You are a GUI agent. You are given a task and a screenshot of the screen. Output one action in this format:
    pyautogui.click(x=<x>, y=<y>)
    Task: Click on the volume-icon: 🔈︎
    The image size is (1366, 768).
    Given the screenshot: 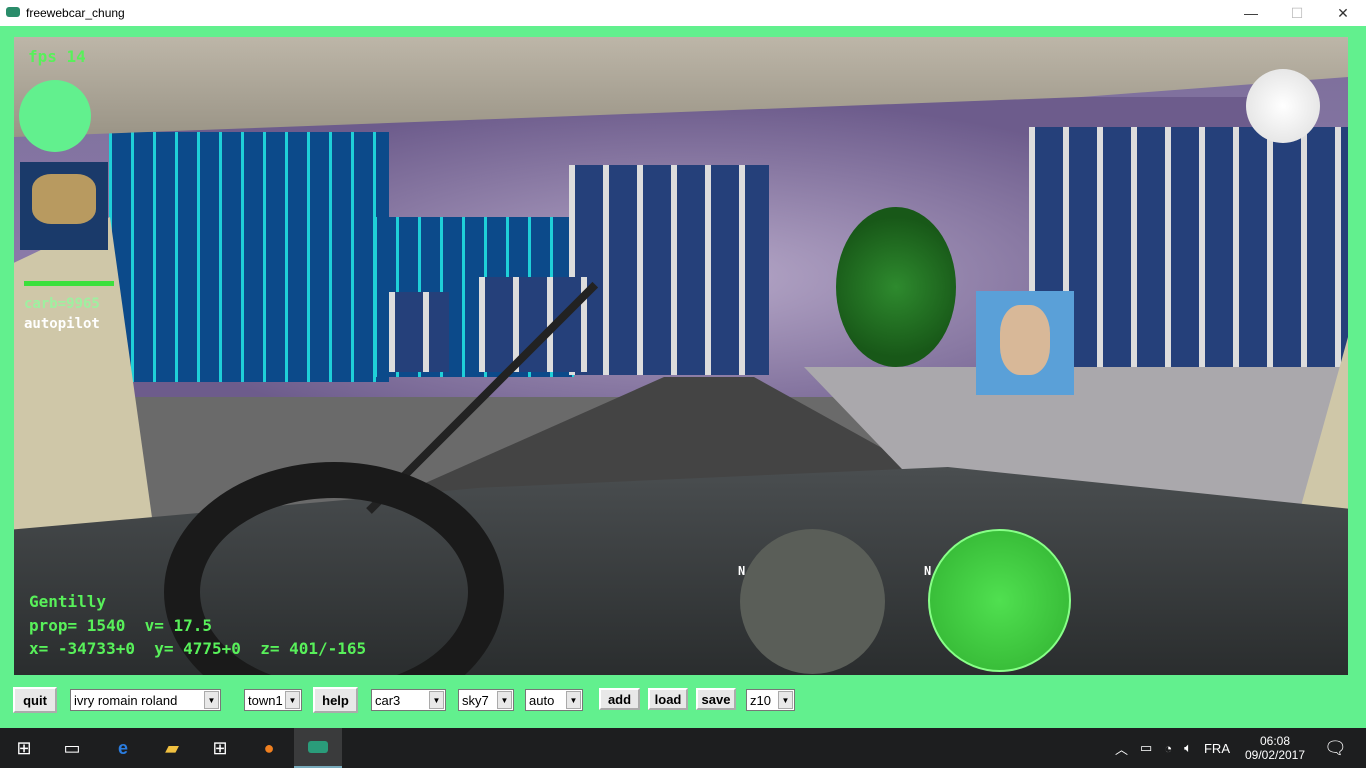 What is the action you would take?
    pyautogui.click(x=1188, y=748)
    